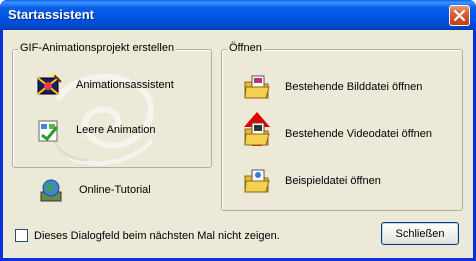  Describe the element at coordinates (359, 134) in the screenshot. I see `open-video-label: Bestehende Videodatei öffnen` at that location.